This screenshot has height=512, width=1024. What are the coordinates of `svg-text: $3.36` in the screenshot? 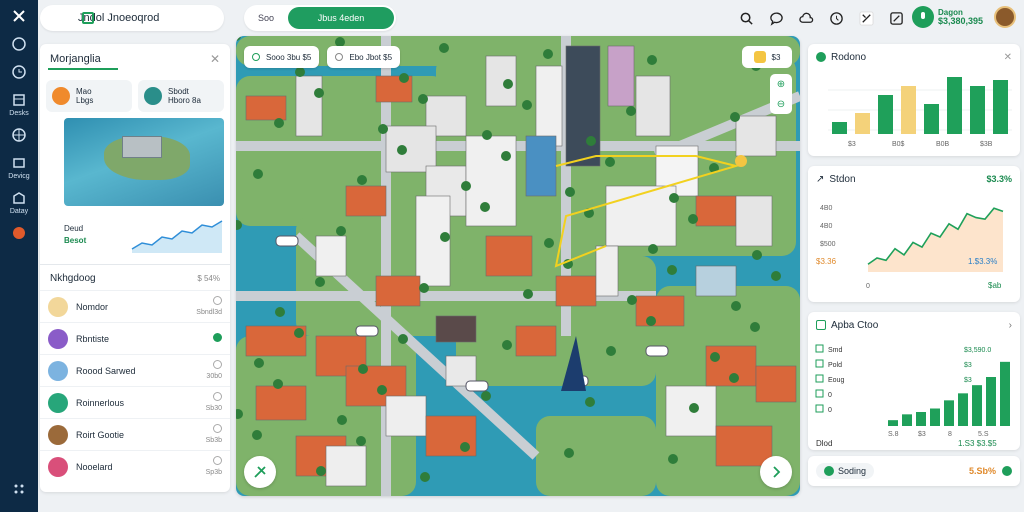 It's located at (826, 261).